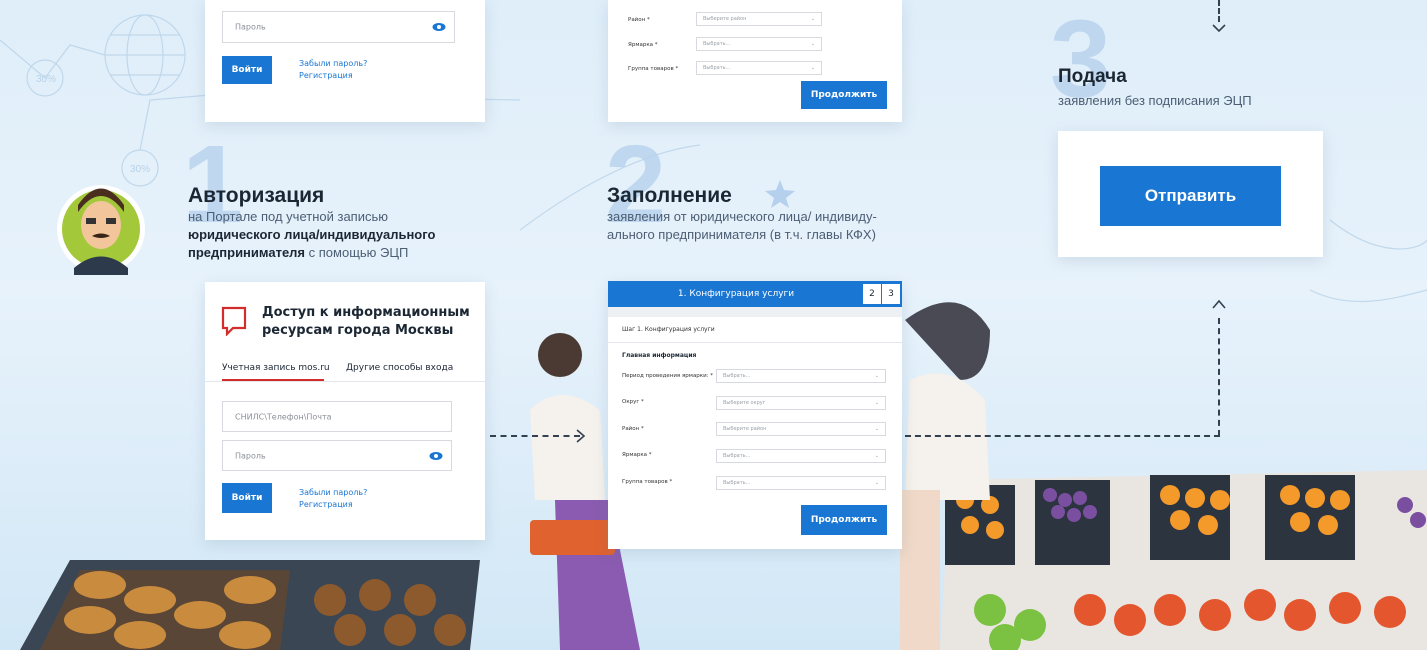 The width and height of the screenshot is (1427, 650). I want to click on login-button: Войти, so click(247, 498).